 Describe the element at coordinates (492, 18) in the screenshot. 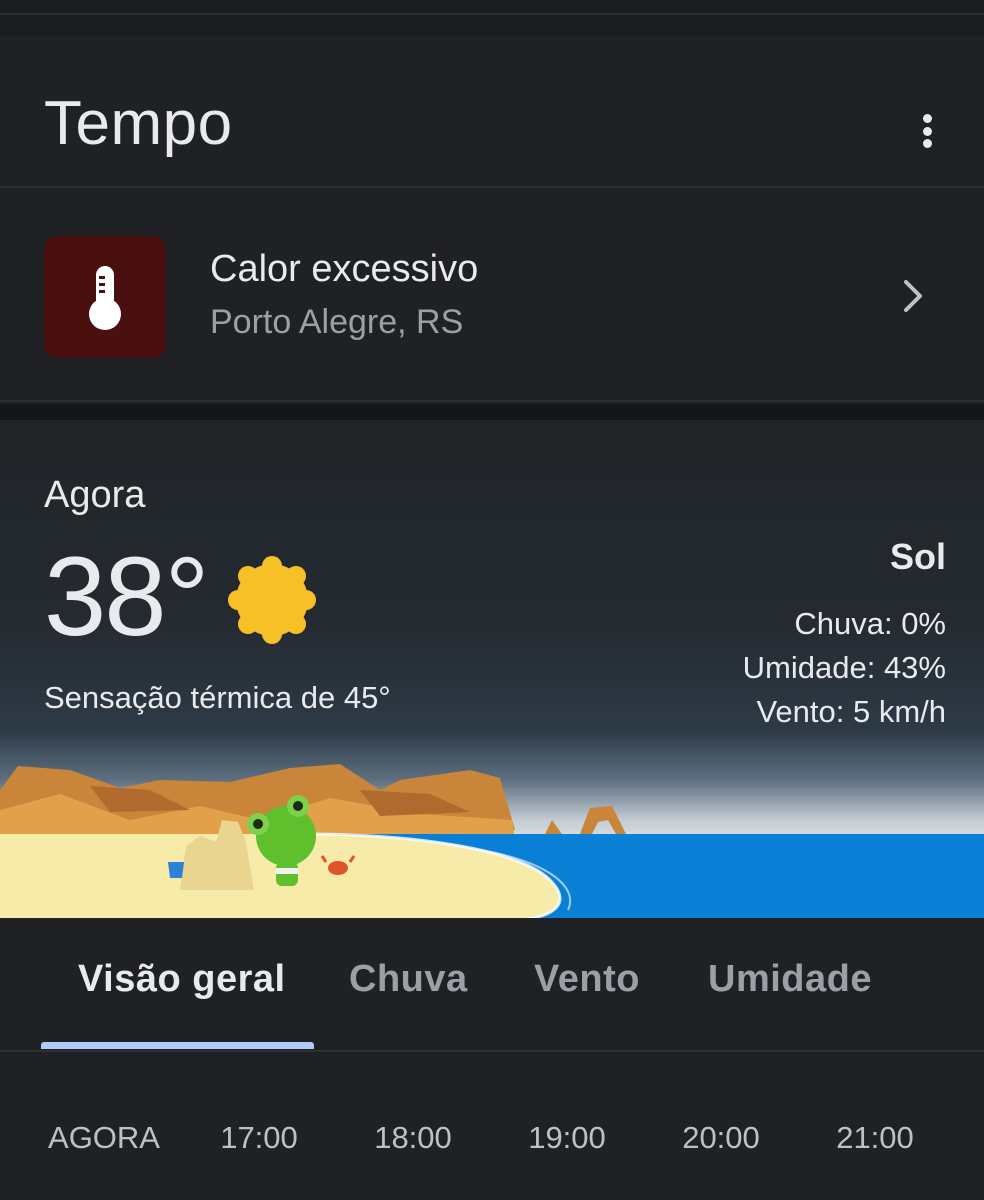

I see `top-strip` at that location.